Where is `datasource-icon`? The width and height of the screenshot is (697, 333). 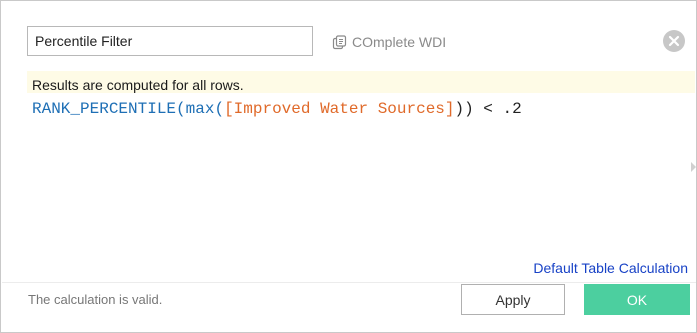
datasource-icon is located at coordinates (339, 42).